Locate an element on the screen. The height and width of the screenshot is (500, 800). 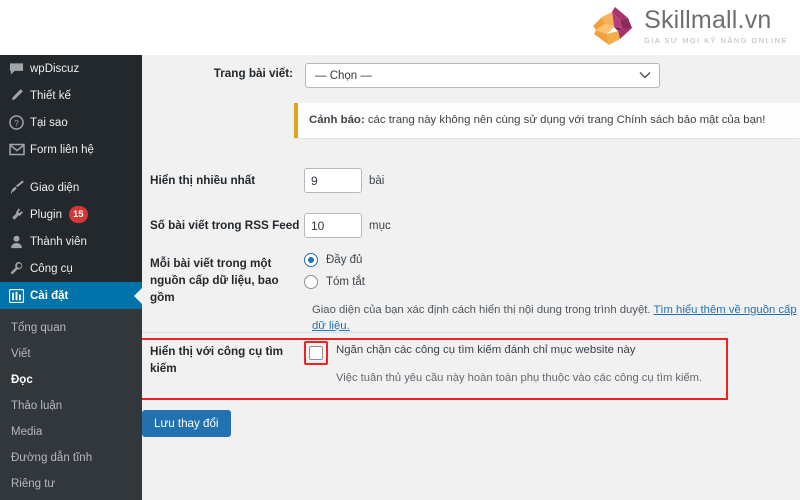
sidebar-item-label: Công cụ is located at coordinates (51, 268).